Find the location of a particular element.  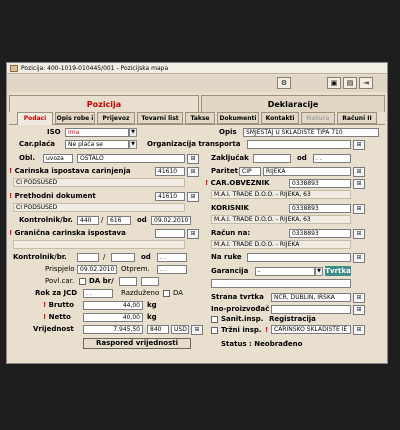

netto-unit: kg is located at coordinates (152, 317).